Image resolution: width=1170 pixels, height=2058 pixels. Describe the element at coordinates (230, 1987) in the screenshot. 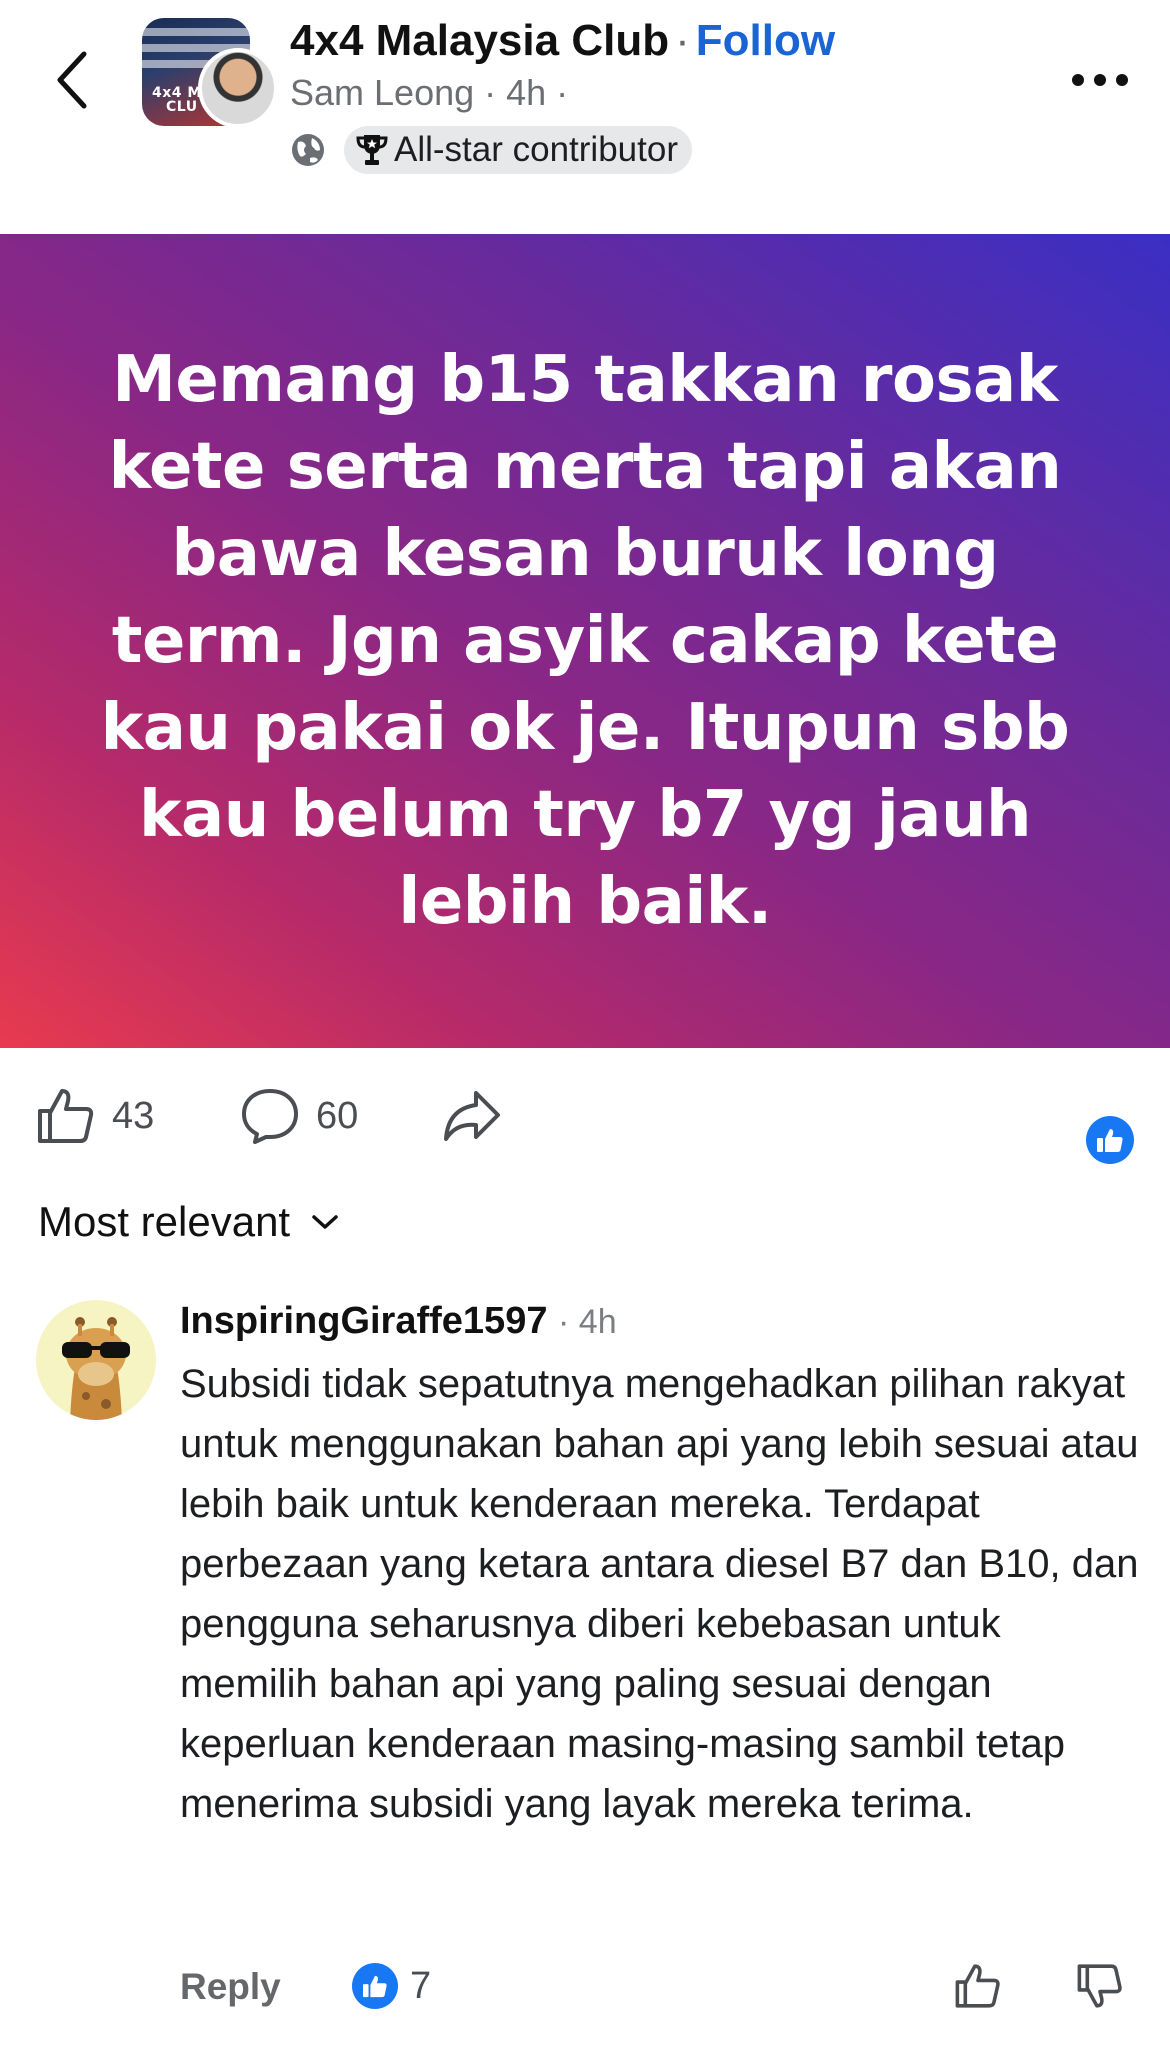

I see `reply-button: Reply` at that location.